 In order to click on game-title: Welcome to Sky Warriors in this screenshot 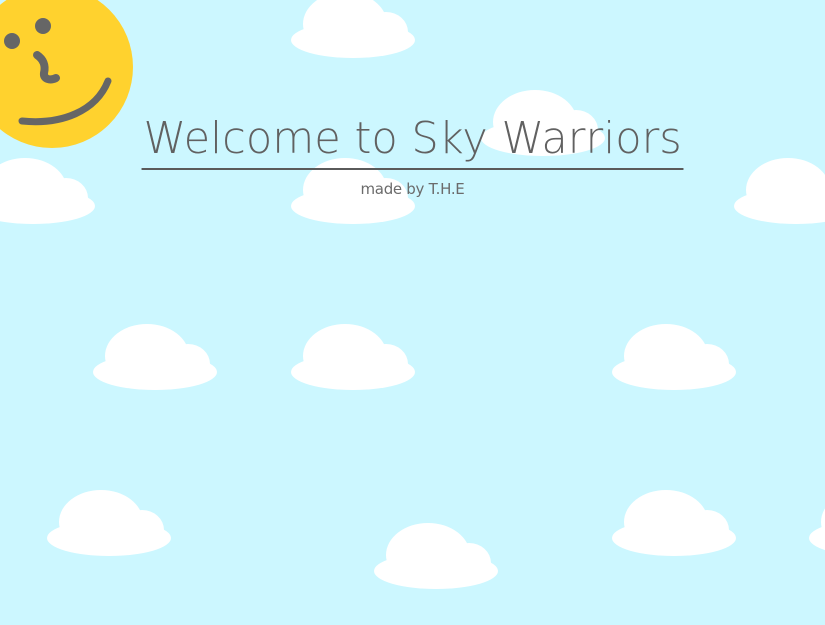, I will do `click(412, 141)`.